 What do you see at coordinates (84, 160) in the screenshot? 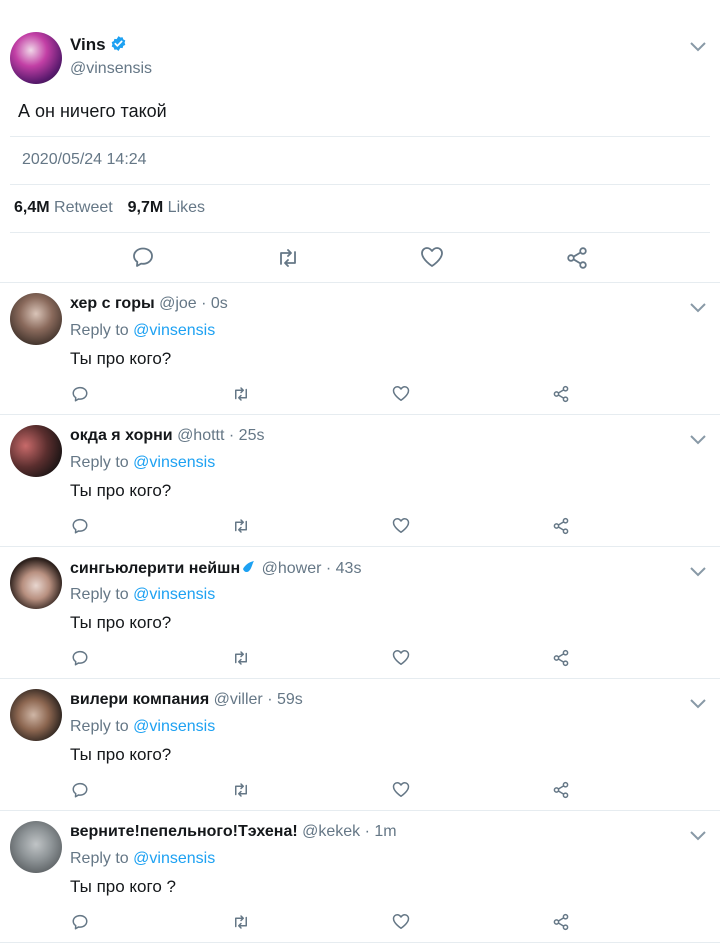
I see `tweet-timestamp: 2020/05/24 14:24` at bounding box center [84, 160].